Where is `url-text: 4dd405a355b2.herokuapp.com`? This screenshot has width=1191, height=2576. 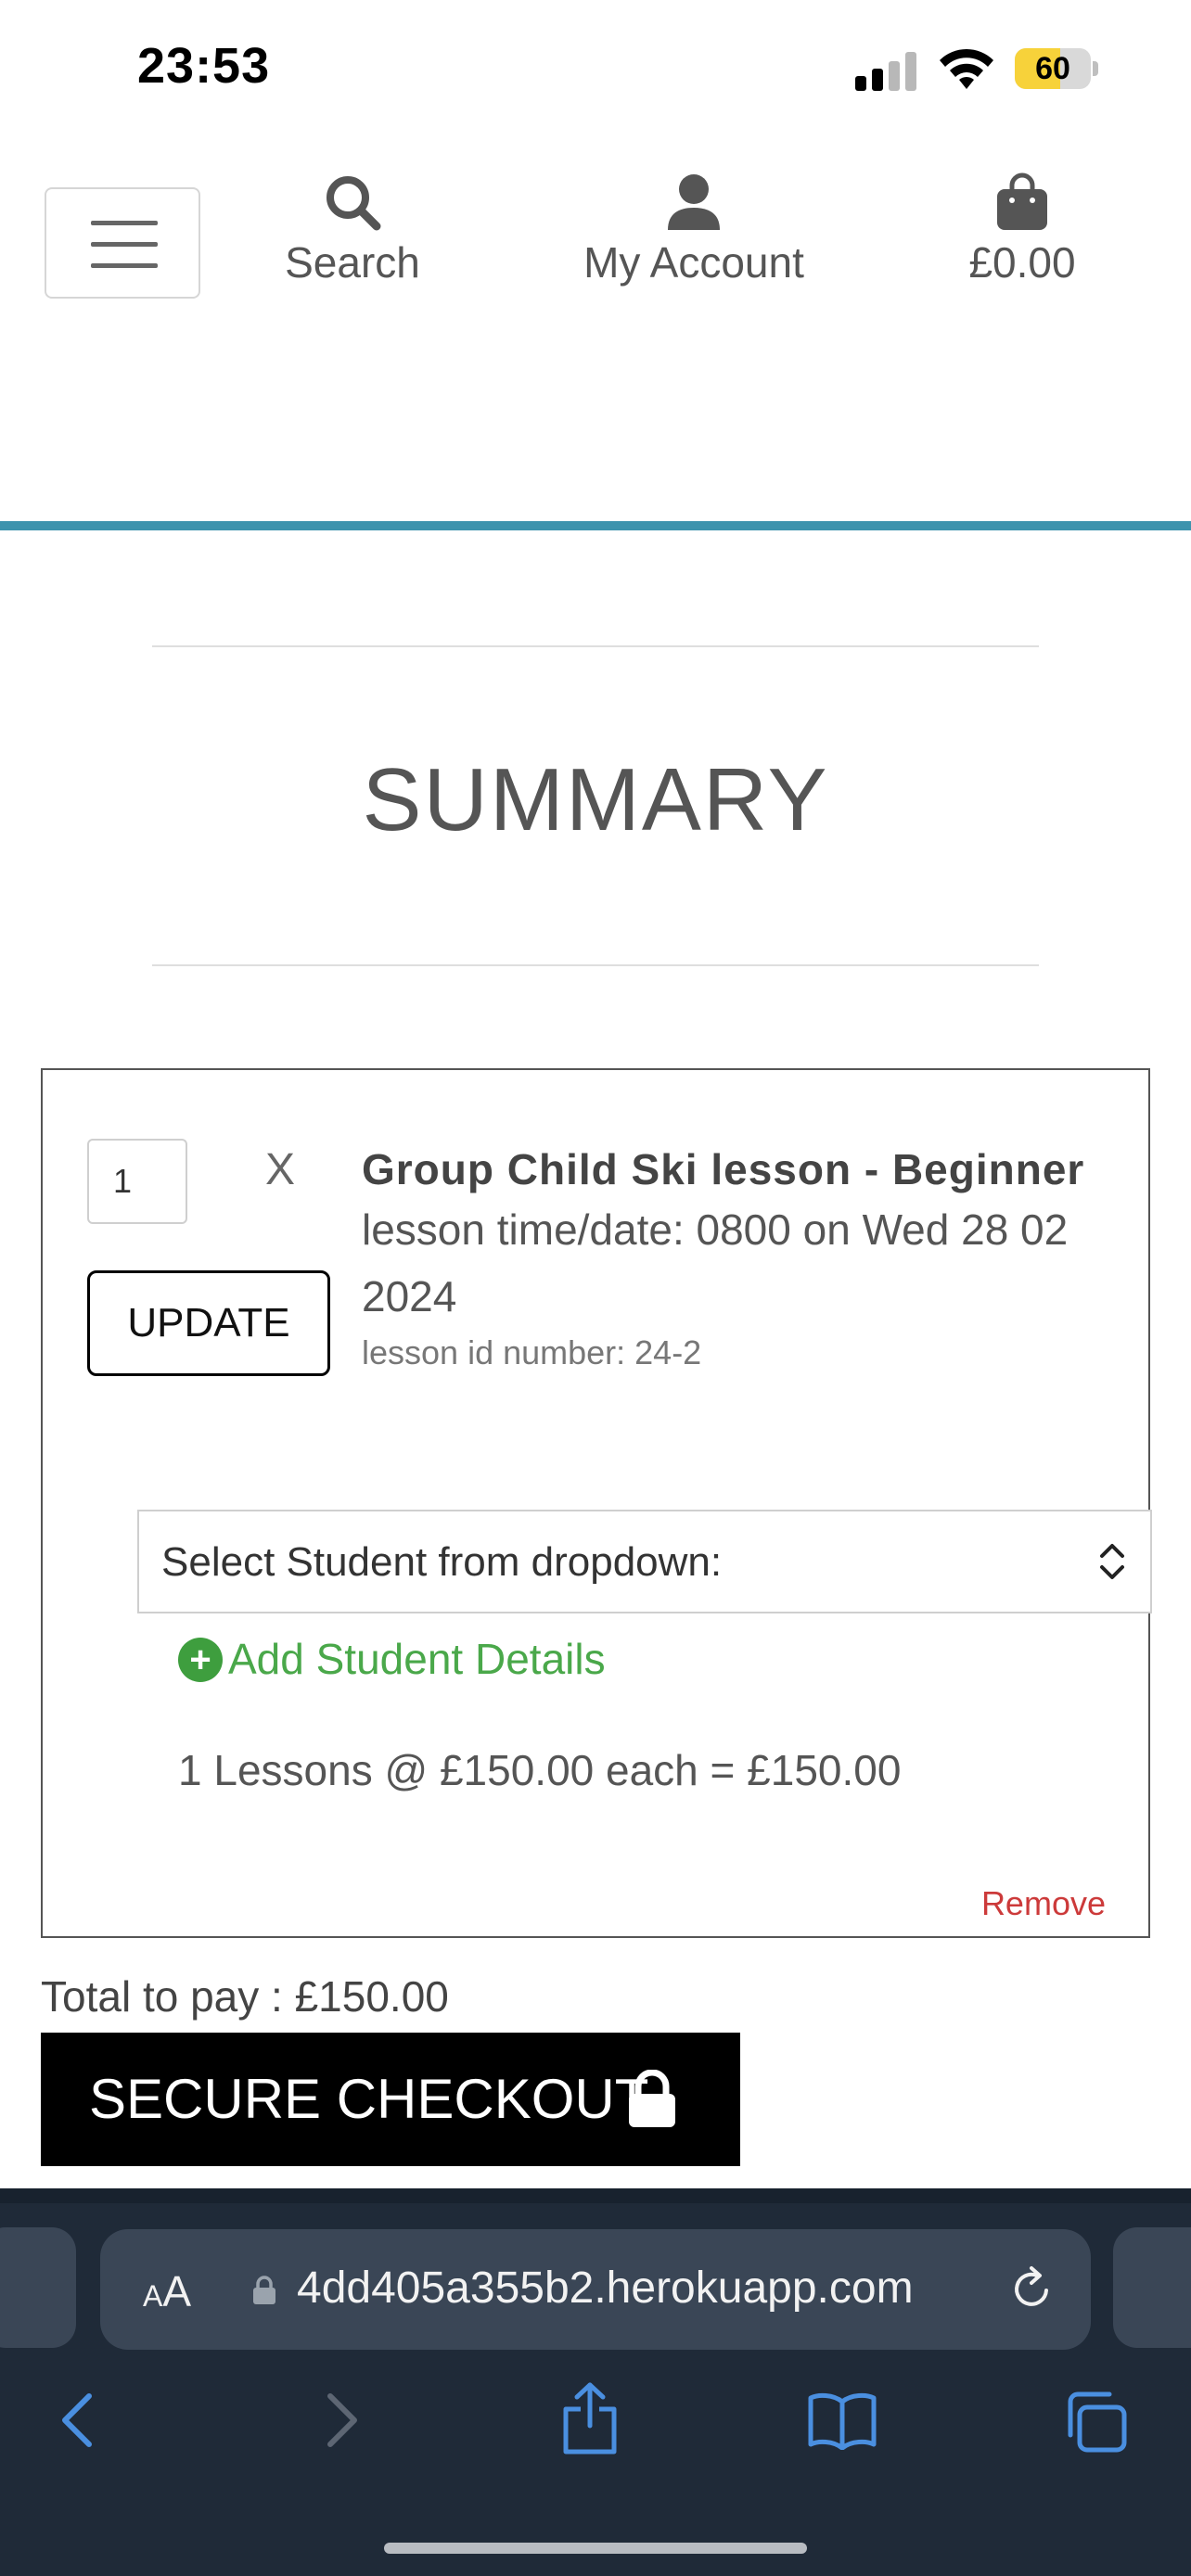
url-text: 4dd405a355b2.herokuapp.com is located at coordinates (605, 2288).